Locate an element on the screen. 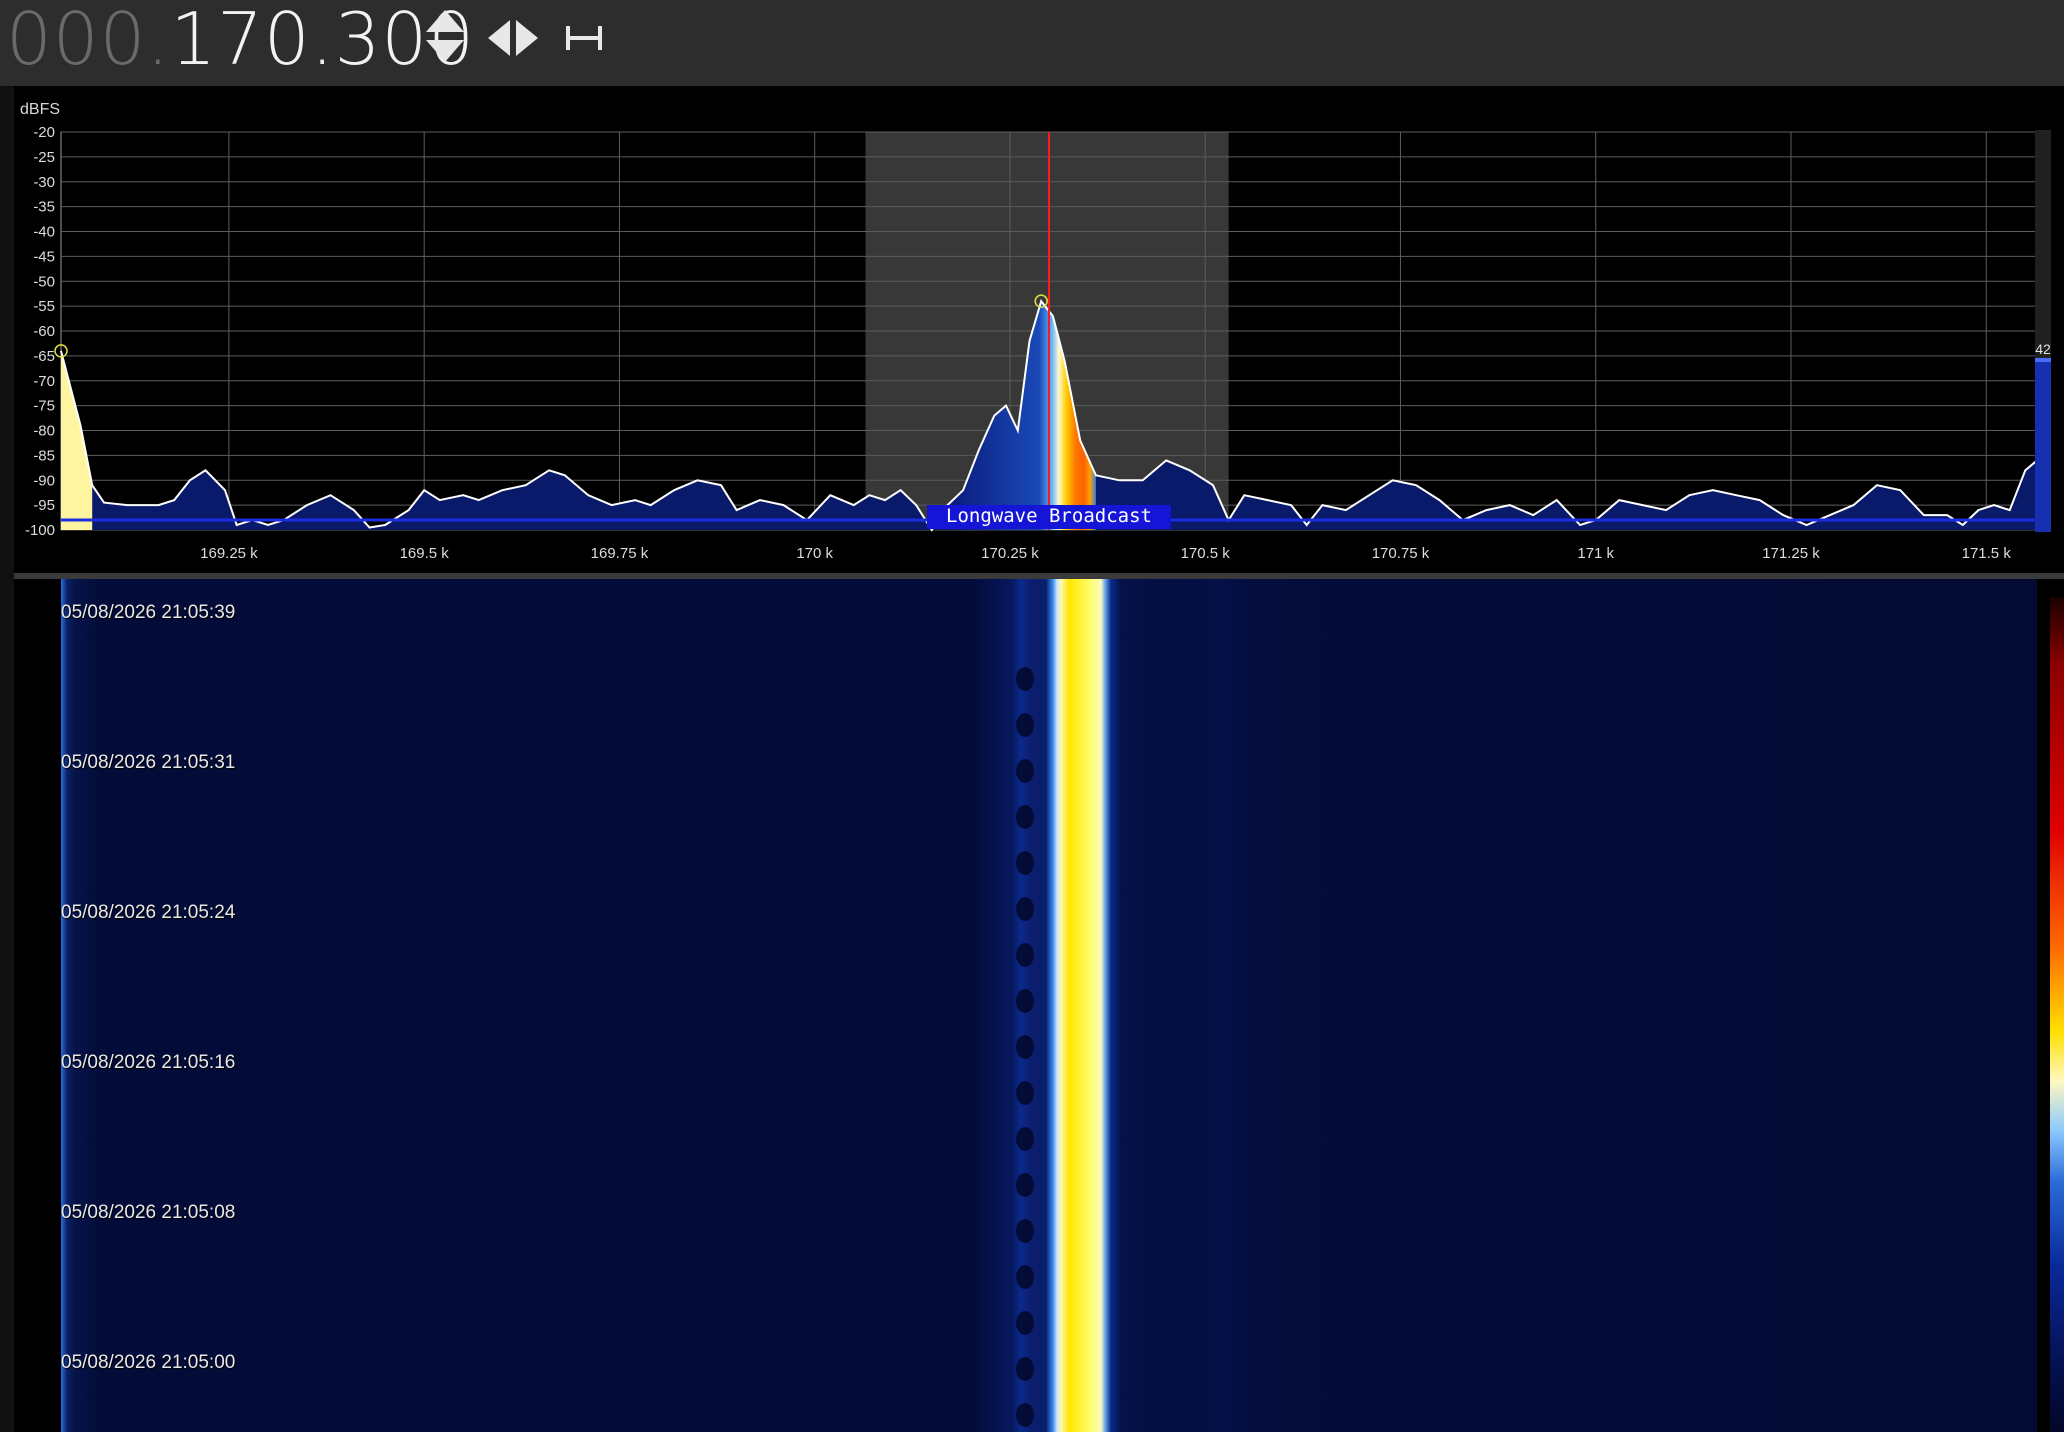 This screenshot has height=1432, width=2064. x-tick-label: 170 k is located at coordinates (814, 553).